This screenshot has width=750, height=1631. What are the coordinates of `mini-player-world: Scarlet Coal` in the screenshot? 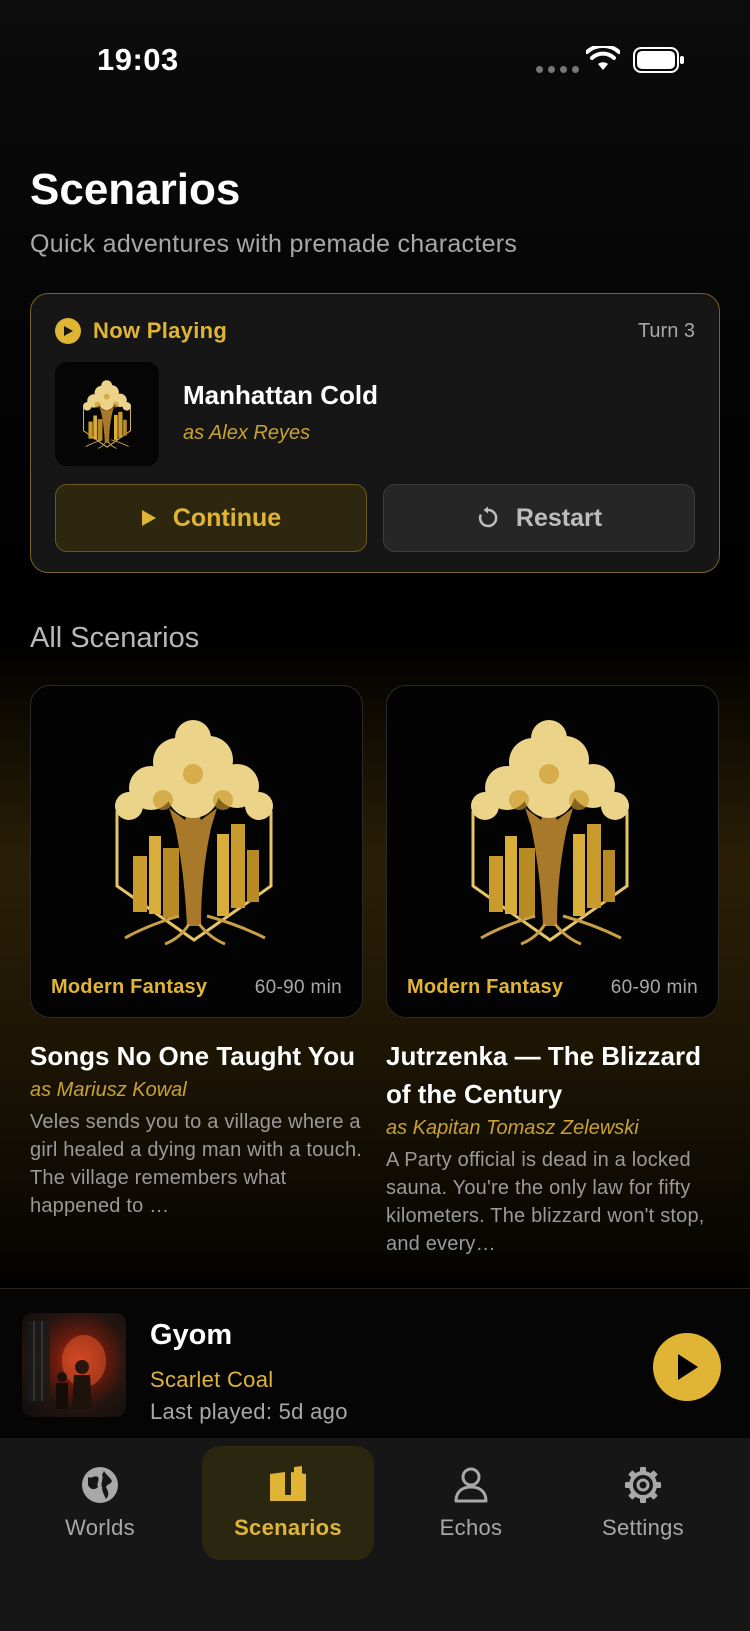 It's located at (212, 1379).